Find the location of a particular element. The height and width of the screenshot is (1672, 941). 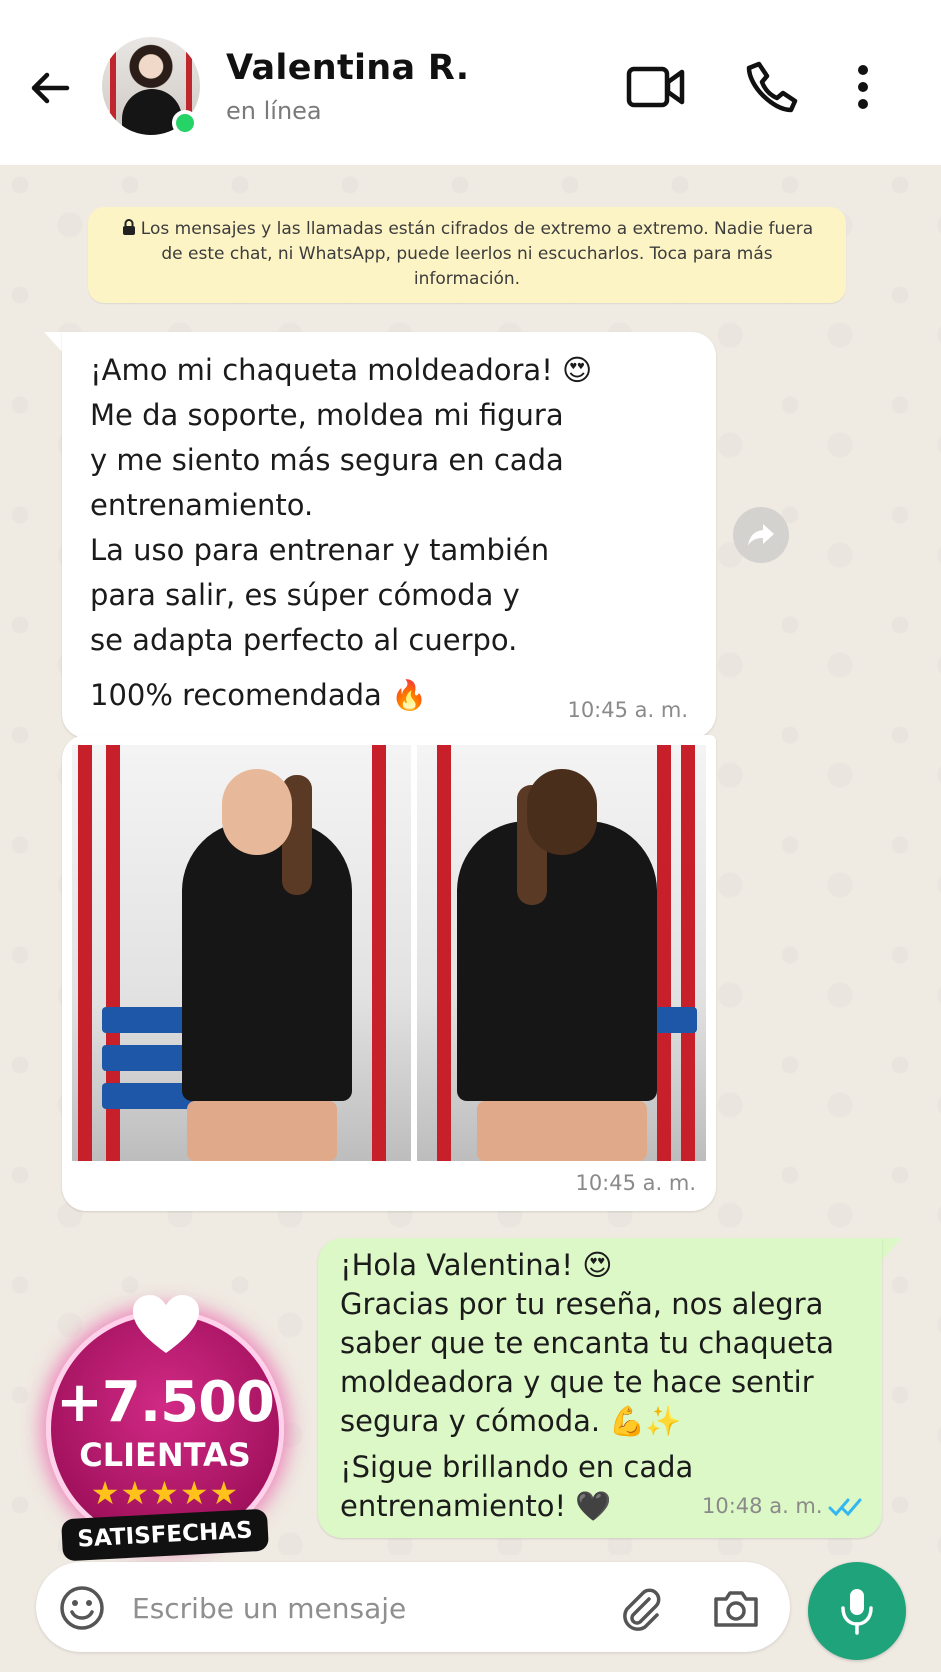

heart-icon is located at coordinates (166, 1324).